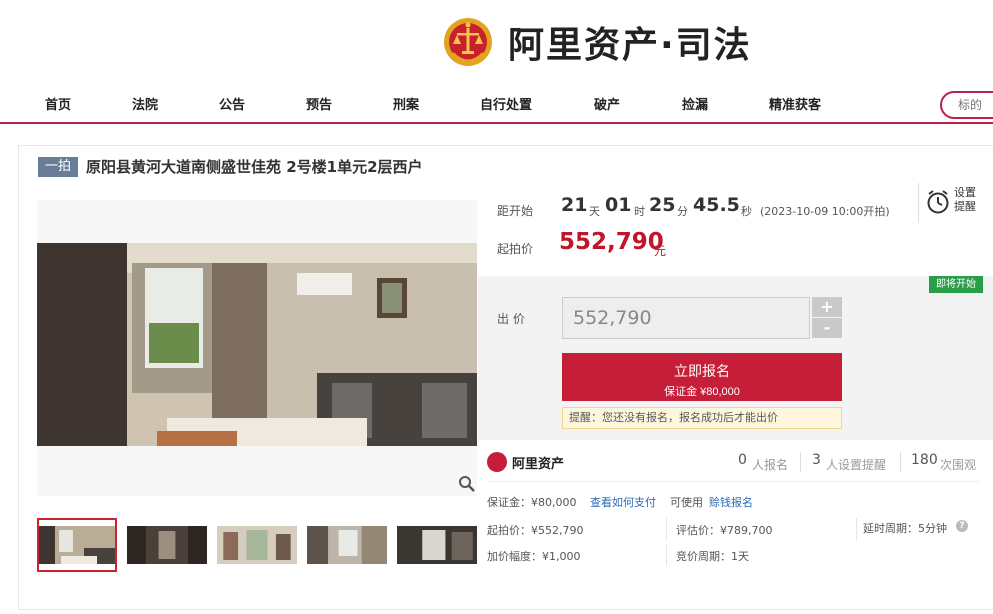 Image resolution: width=993 pixels, height=614 pixels. Describe the element at coordinates (607, 103) in the screenshot. I see `nav-bankruptcy: 破产` at that location.